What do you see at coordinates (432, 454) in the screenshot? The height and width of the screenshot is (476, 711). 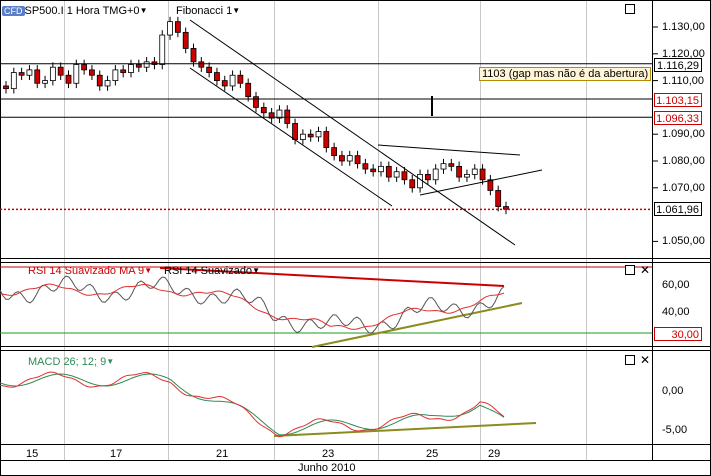 I see `time-tick: 25` at bounding box center [432, 454].